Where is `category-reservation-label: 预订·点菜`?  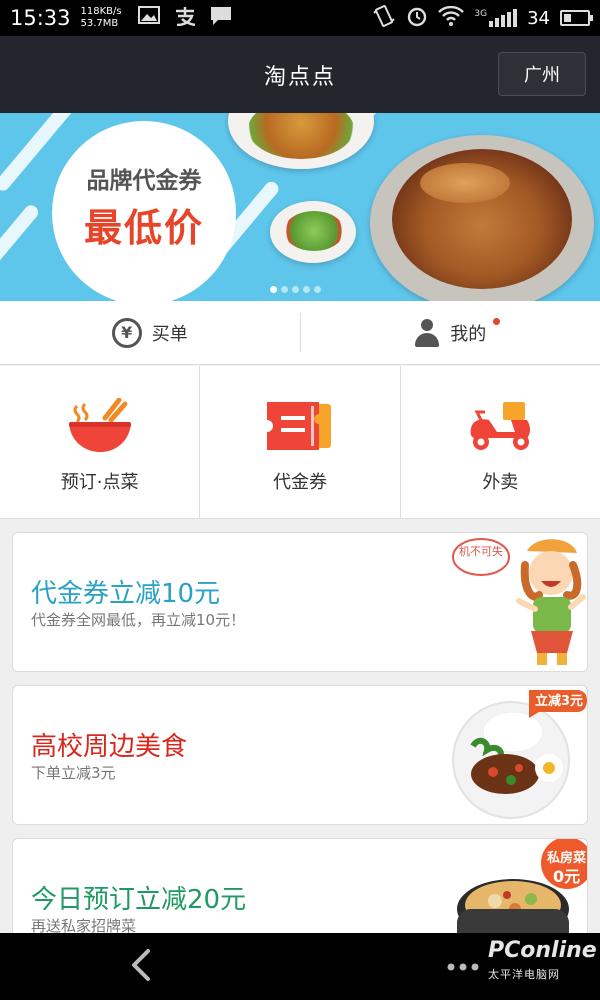
category-reservation-label: 预订·点菜 is located at coordinates (99, 482).